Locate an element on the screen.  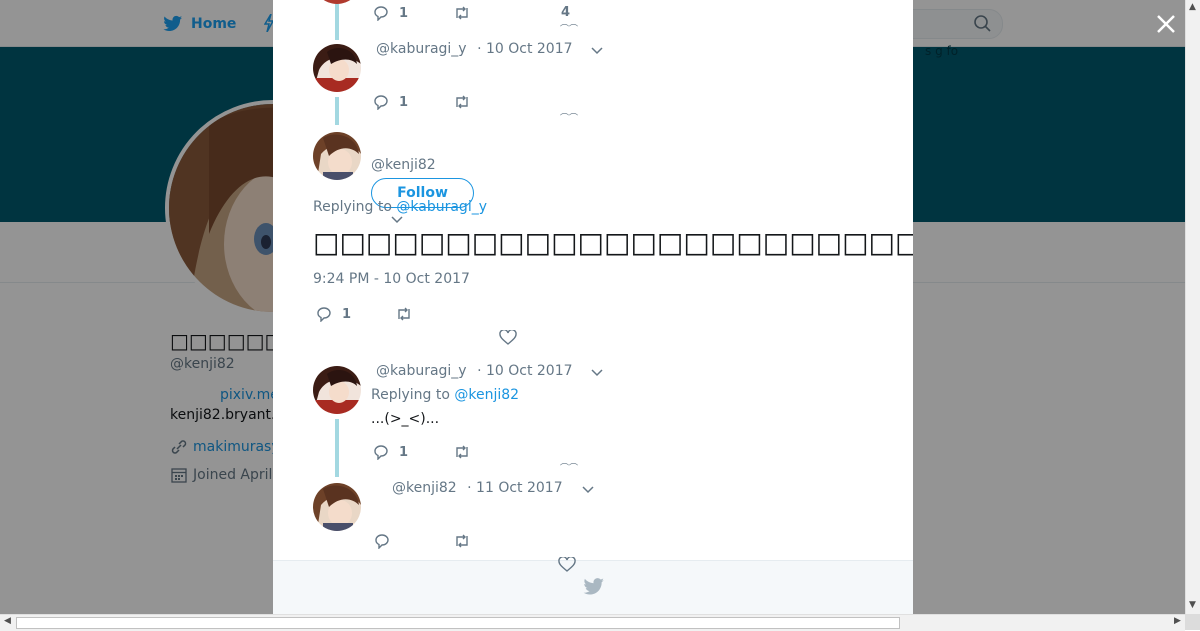
close-icon is located at coordinates (1166, 24).